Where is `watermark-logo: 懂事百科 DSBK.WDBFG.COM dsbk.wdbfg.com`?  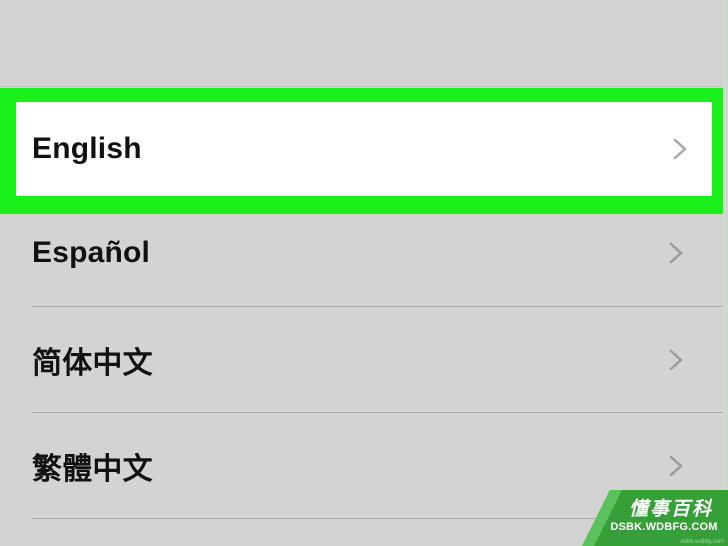 watermark-logo: 懂事百科 DSBK.WDBFG.COM dsbk.wdbfg.com is located at coordinates (655, 518).